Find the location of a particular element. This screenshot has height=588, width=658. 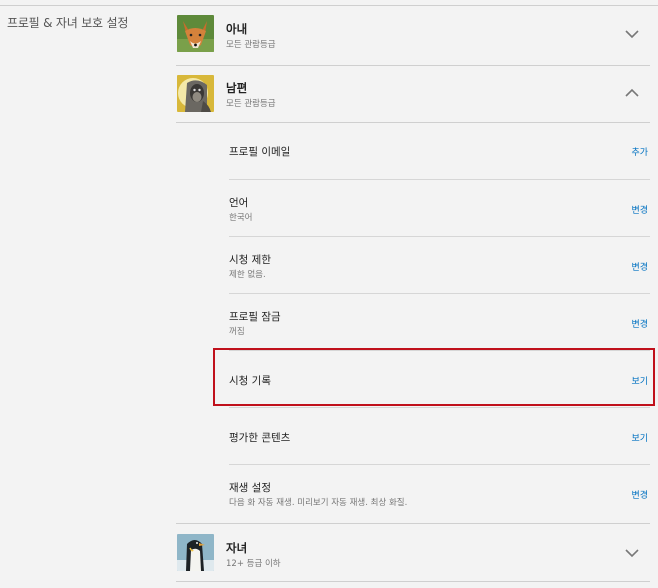

fox-avatar is located at coordinates (195, 33).